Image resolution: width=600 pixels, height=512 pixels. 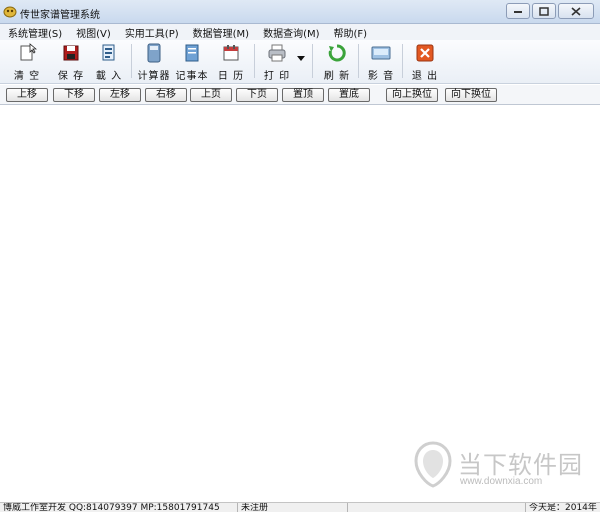 I want to click on load-label: 載 入, so click(x=109, y=76).